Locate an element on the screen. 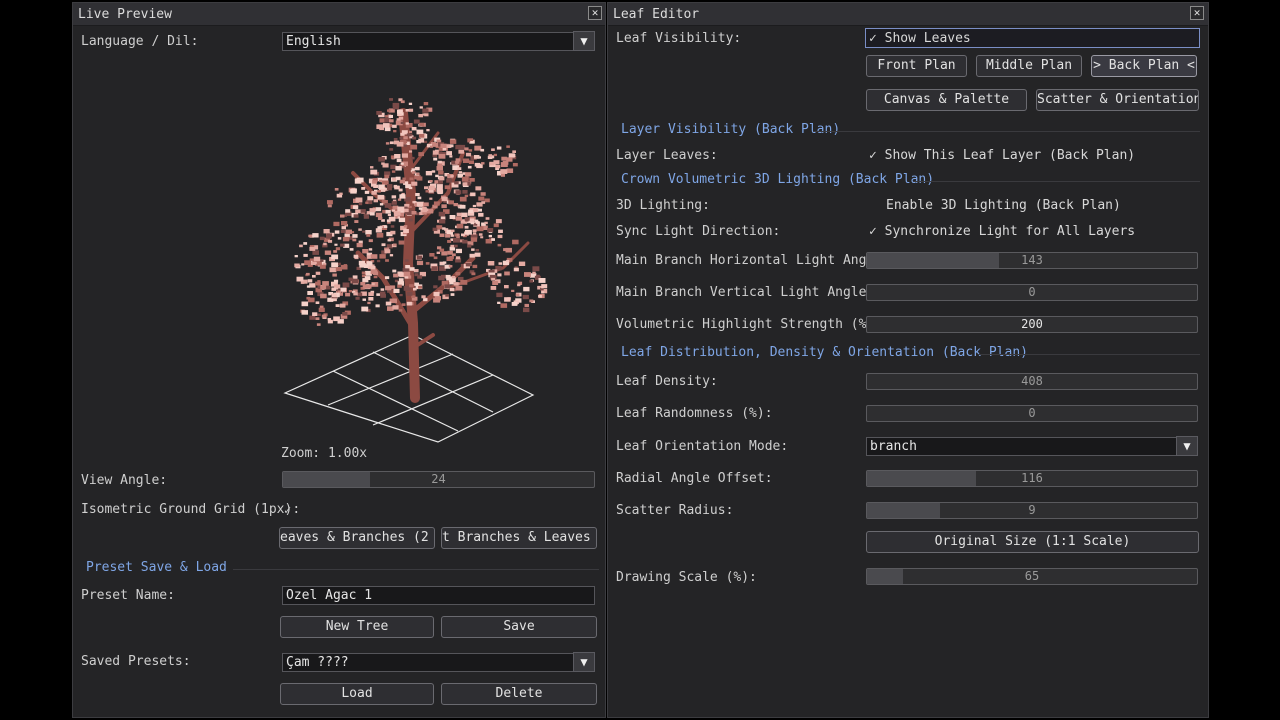 The height and width of the screenshot is (720, 1280). tab-back-plan: > Back Plan < is located at coordinates (1144, 66).